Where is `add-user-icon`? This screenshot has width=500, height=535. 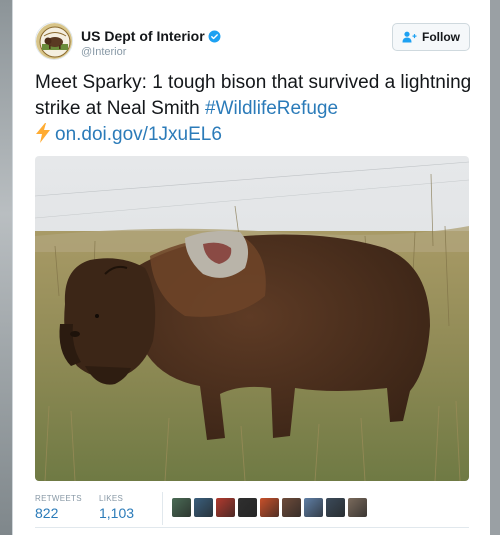
add-user-icon is located at coordinates (409, 37).